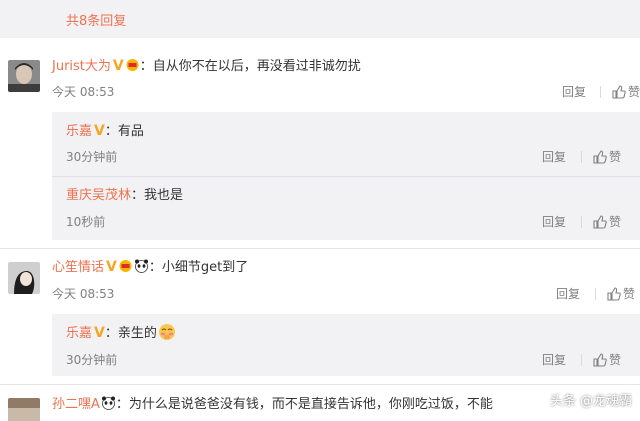  I want to click on username-link: 孙二嘿A, so click(76, 404).